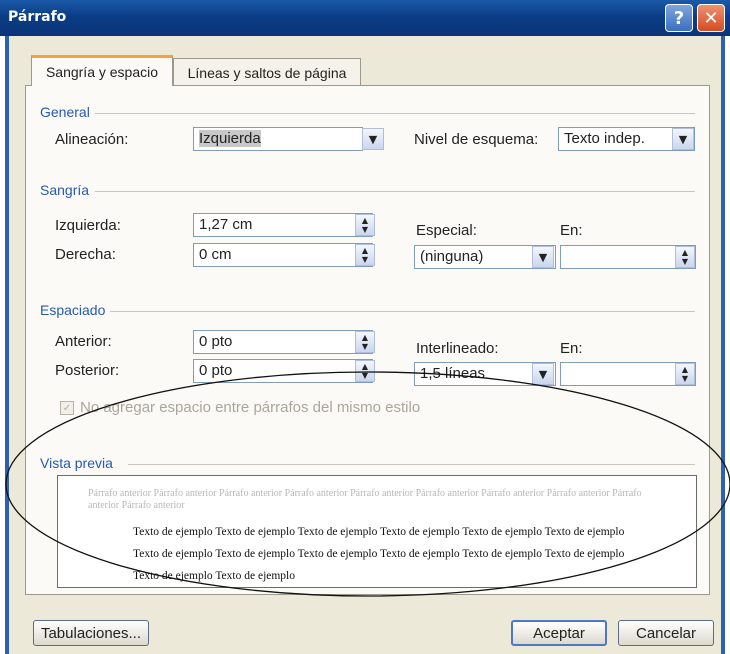 This screenshot has height=654, width=730. I want to click on spacing-after-spinner: ▲ ▼, so click(365, 371).